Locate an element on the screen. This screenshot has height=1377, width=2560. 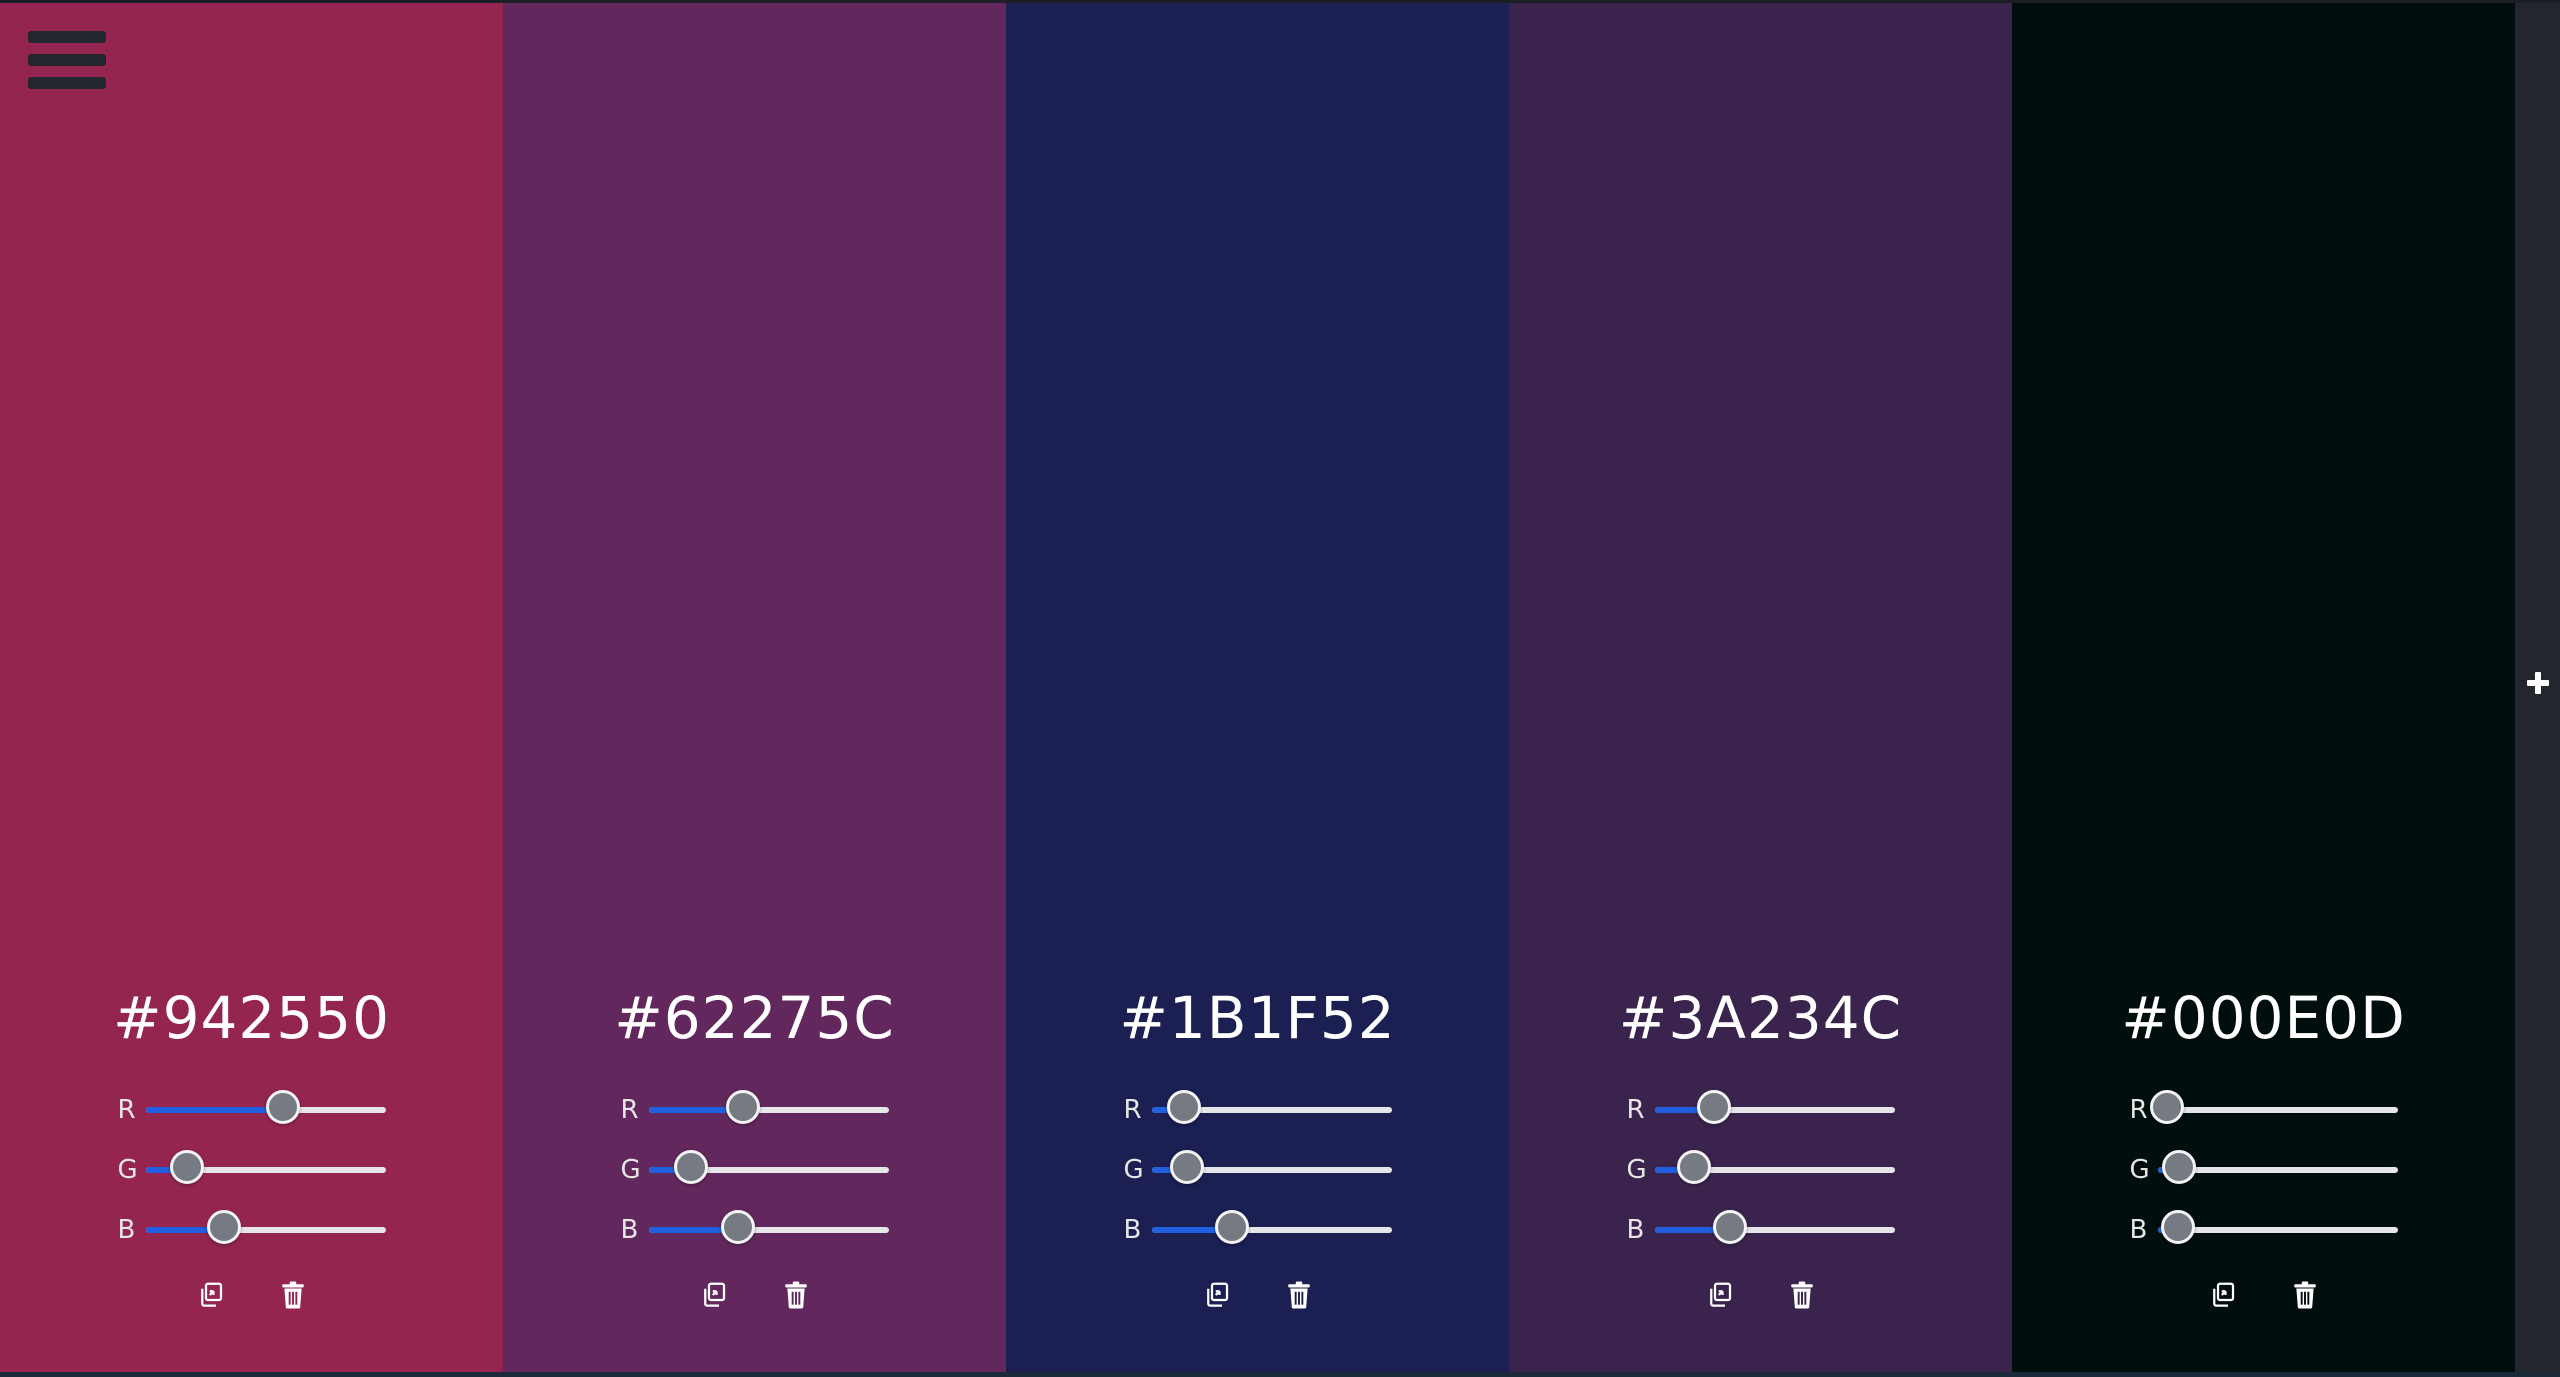
slider-fill is located at coordinates (214, 1110).